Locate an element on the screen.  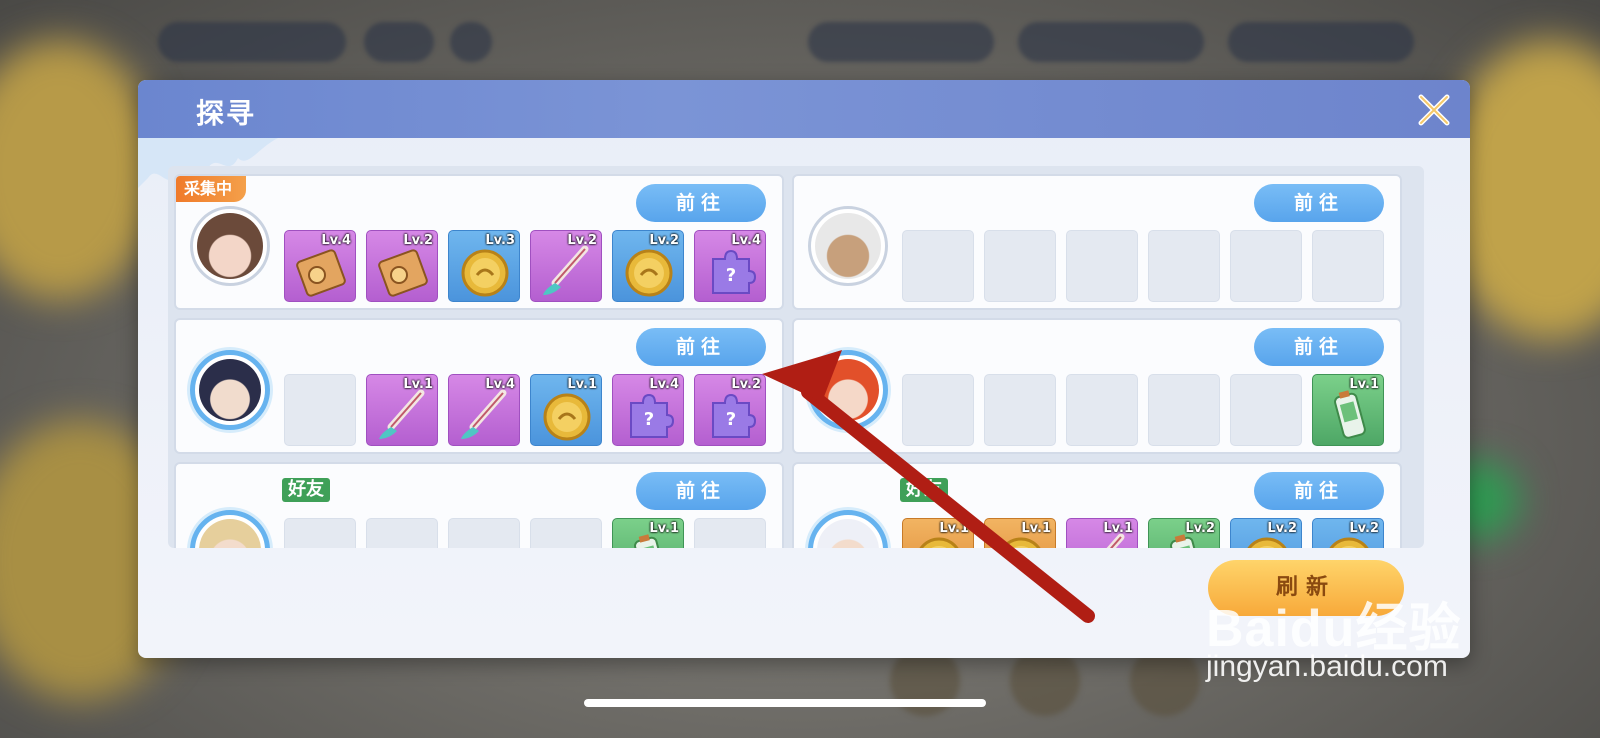
background-back-pill is located at coordinates (252, 42).